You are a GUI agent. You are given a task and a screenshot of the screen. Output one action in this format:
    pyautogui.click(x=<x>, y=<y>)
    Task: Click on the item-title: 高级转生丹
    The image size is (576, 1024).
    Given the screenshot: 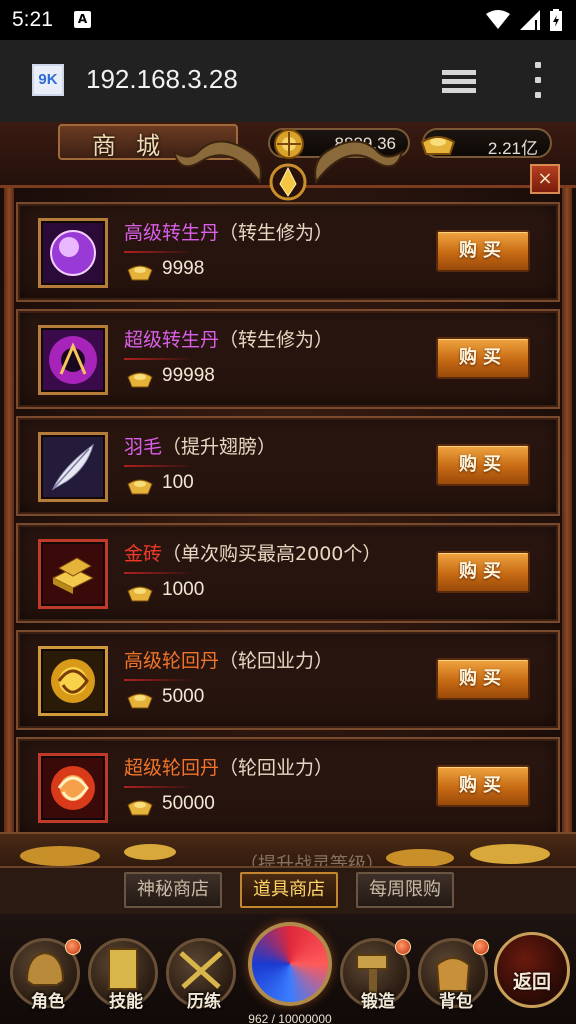 What is the action you would take?
    pyautogui.click(x=172, y=233)
    